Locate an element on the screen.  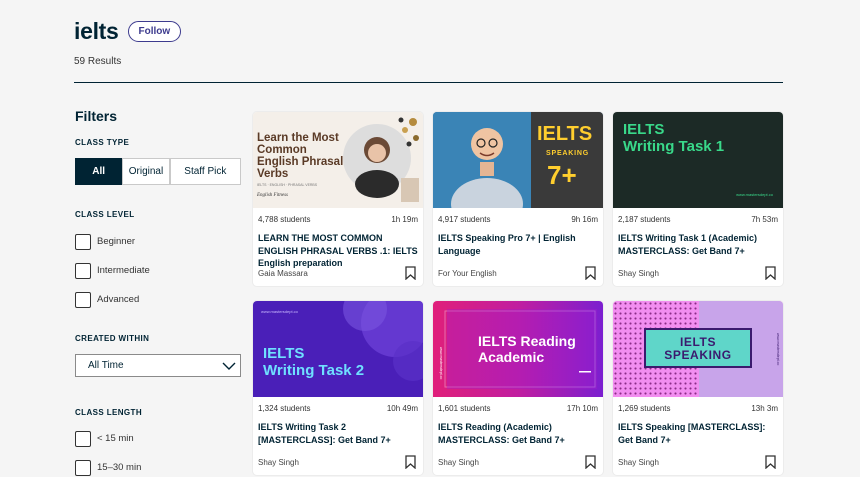
card-meta: 1,324 students 10h 49m is located at coordinates (338, 405).